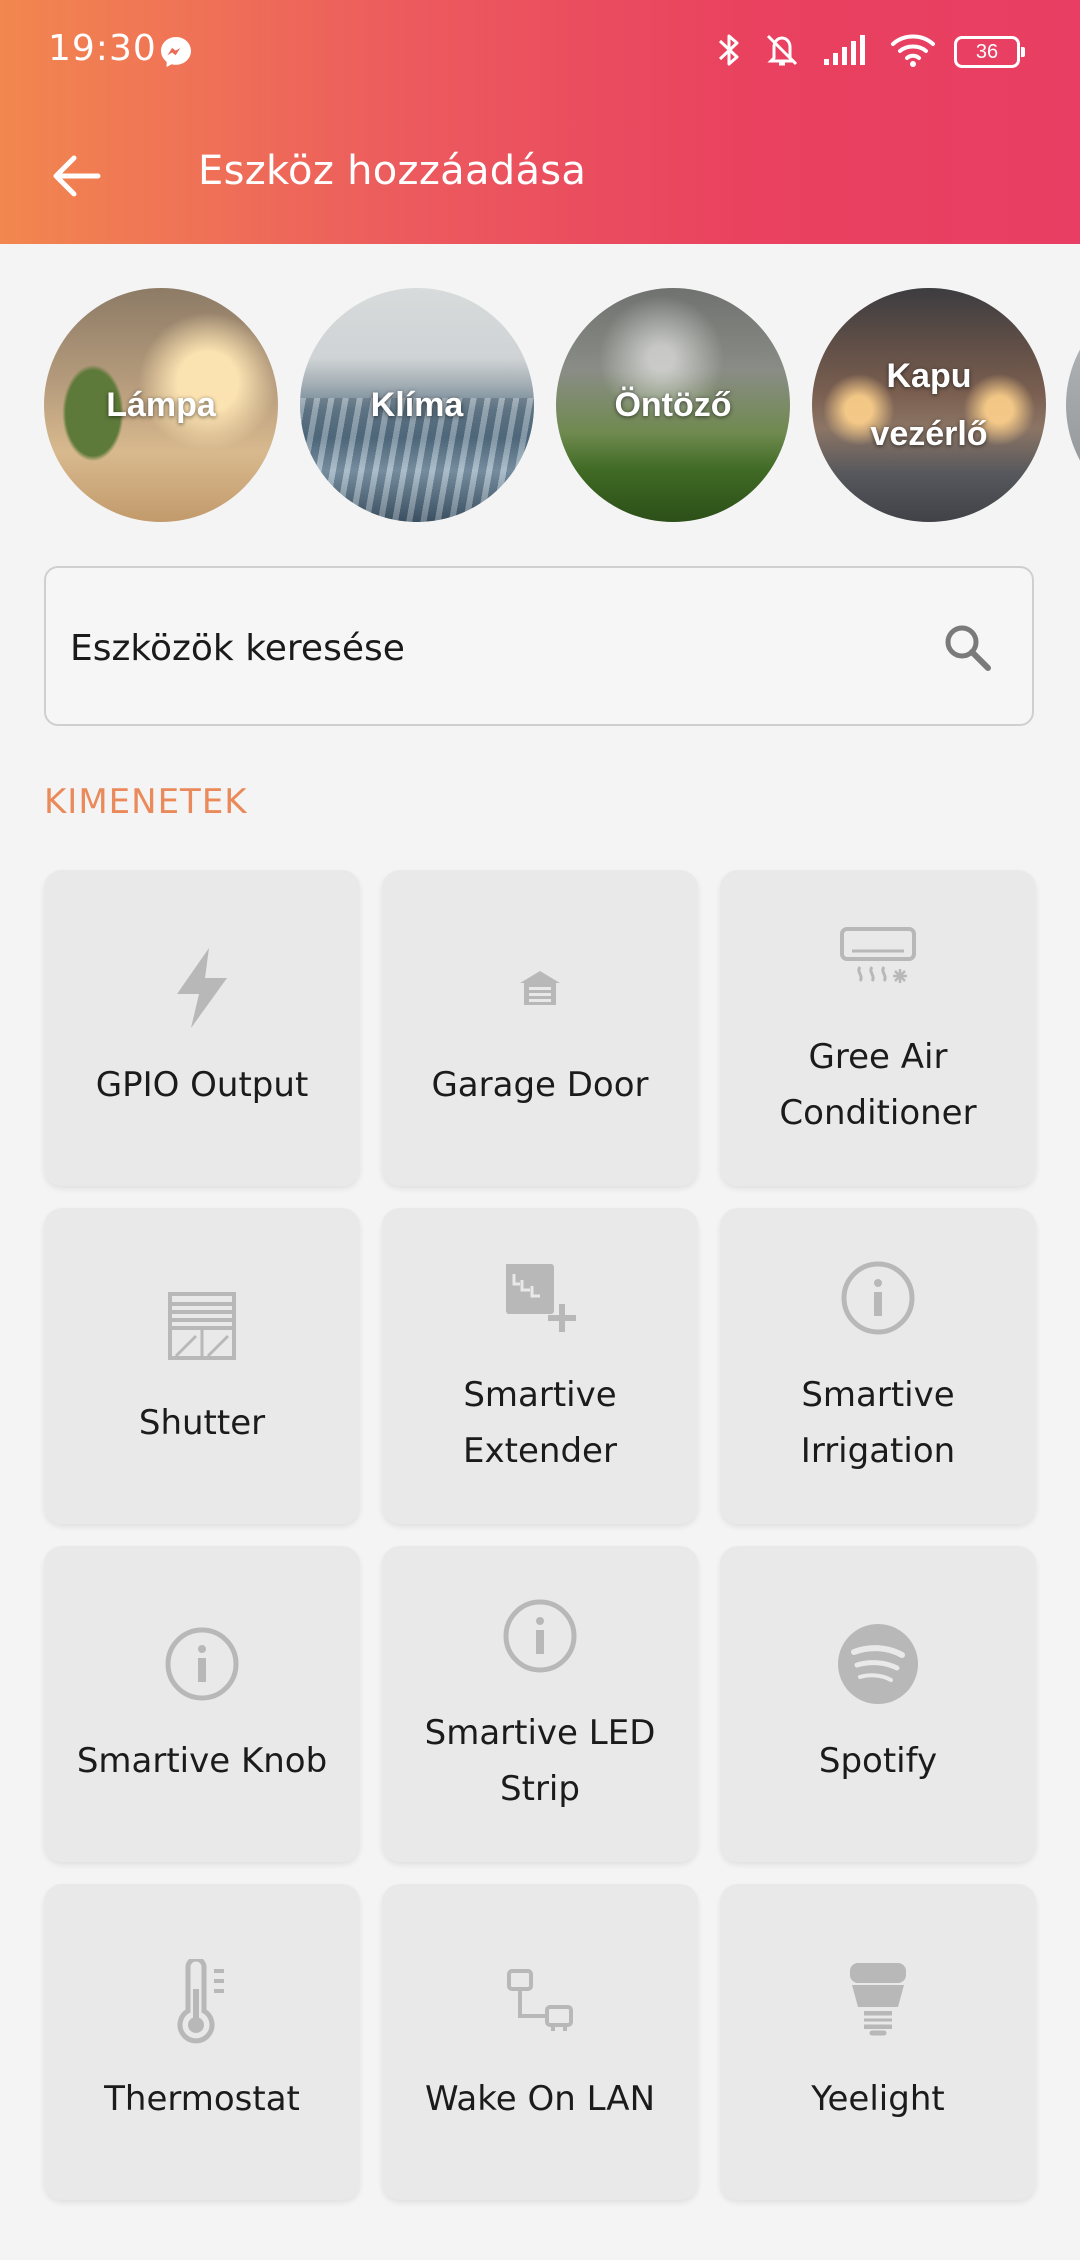  What do you see at coordinates (202, 1326) in the screenshot?
I see `shutter-icon` at bounding box center [202, 1326].